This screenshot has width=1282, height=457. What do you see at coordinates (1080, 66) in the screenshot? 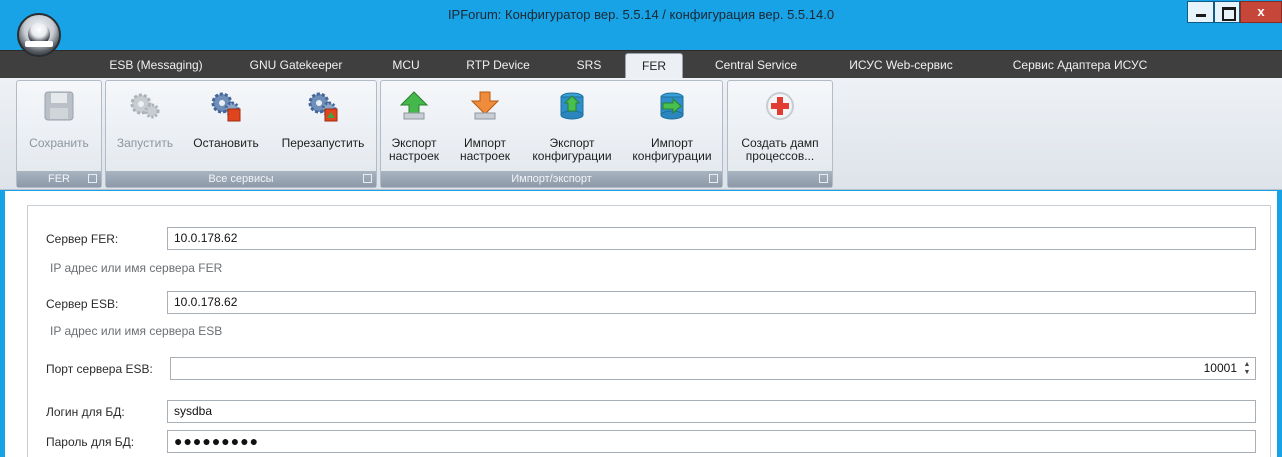
I see `tab-isus-adapter-service: Сервис Адаптера ИСУС` at bounding box center [1080, 66].